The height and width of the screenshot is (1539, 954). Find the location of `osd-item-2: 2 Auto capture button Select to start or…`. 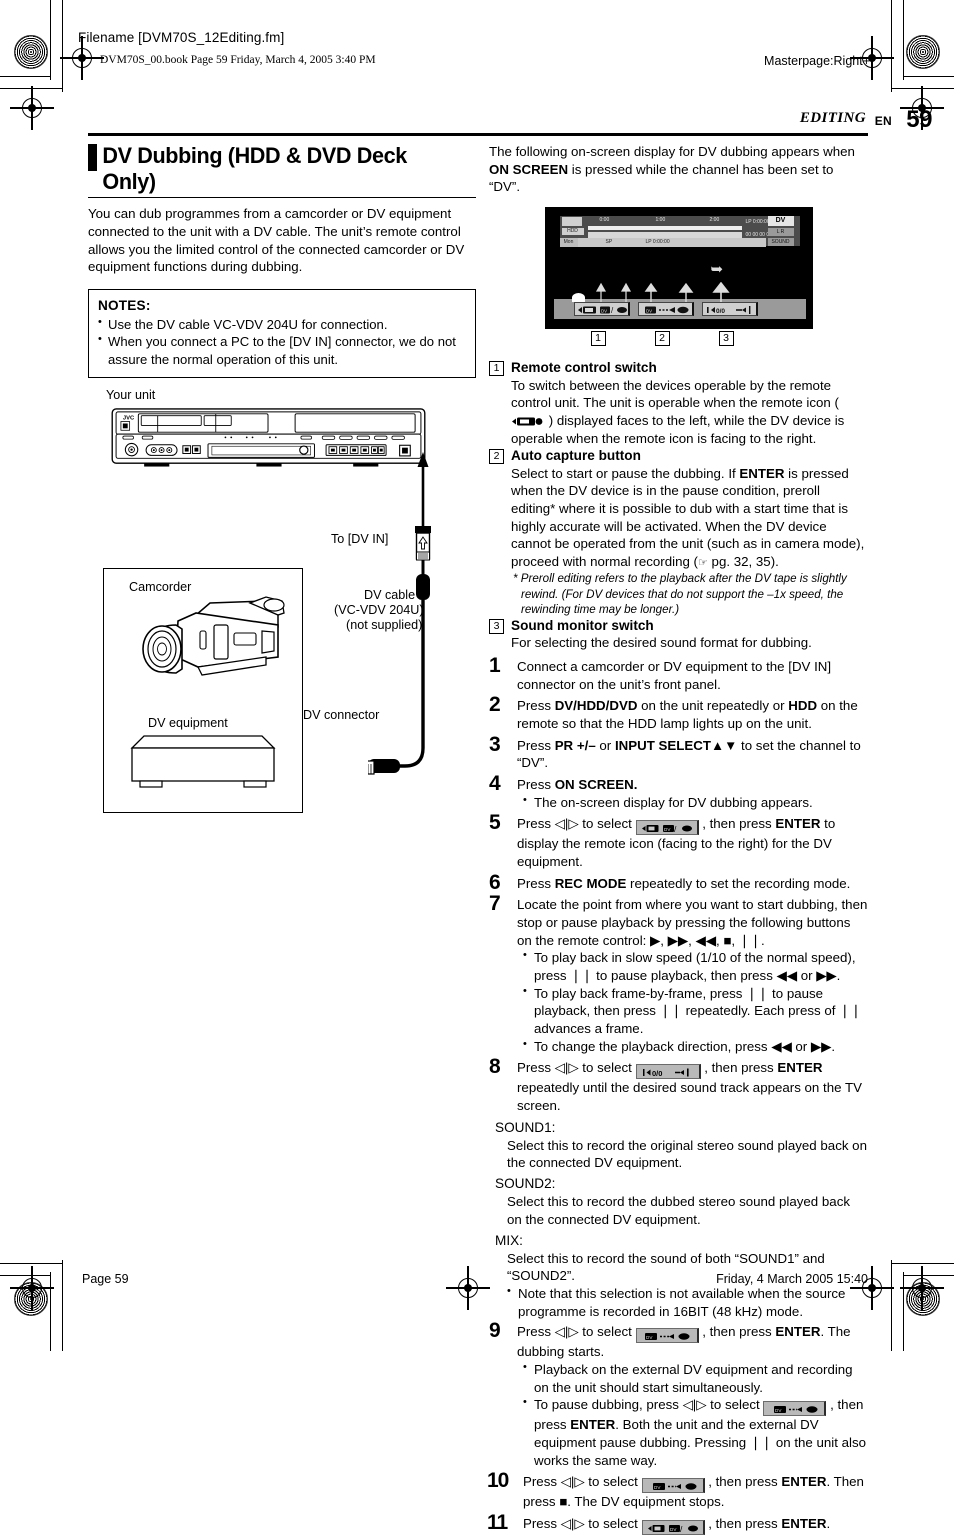

osd-item-2: 2 Auto capture button Select to start or… is located at coordinates (678, 532).